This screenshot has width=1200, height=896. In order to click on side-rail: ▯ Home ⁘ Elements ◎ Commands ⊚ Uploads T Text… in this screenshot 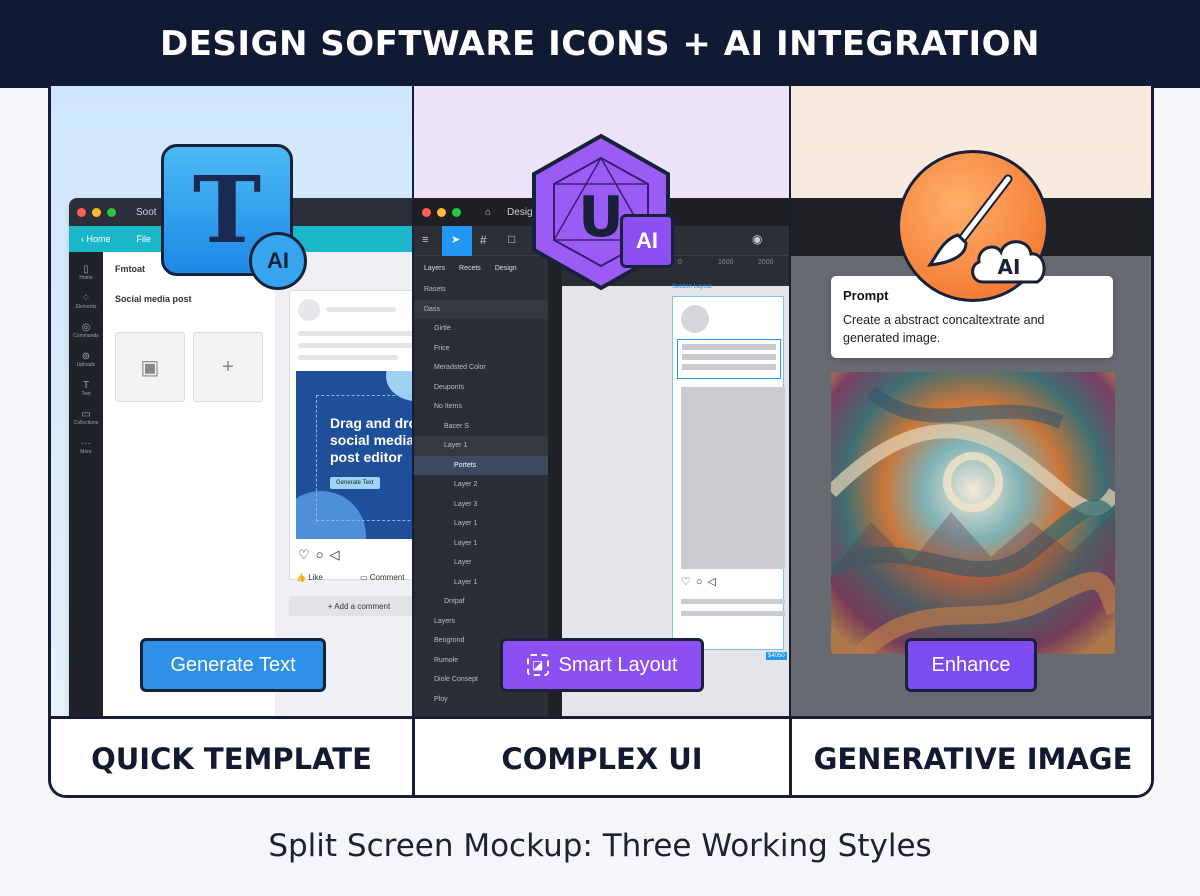, I will do `click(86, 484)`.